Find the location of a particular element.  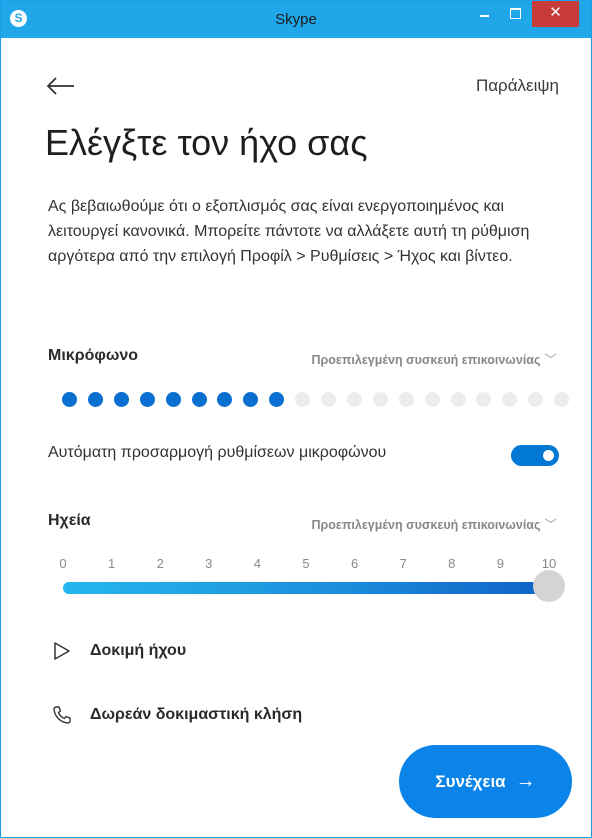

microphone-device-value: Προεπιλεγμένη συσκευή επικοινωνίας is located at coordinates (426, 360).